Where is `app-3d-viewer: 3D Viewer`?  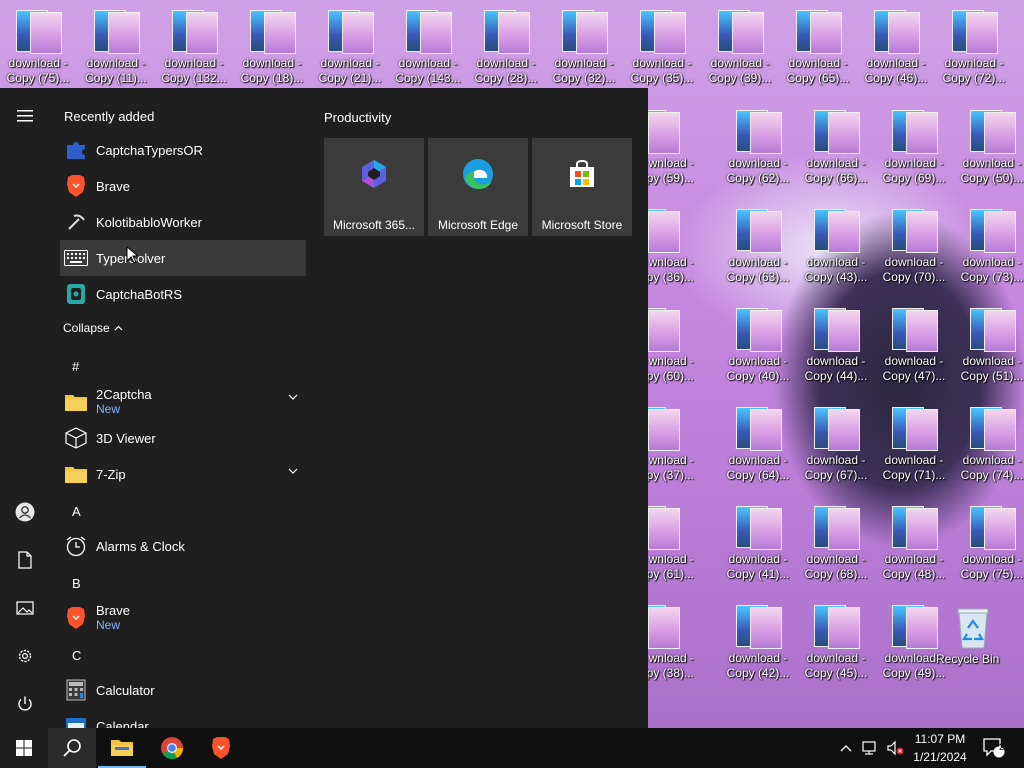
app-3d-viewer: 3D Viewer is located at coordinates (183, 438).